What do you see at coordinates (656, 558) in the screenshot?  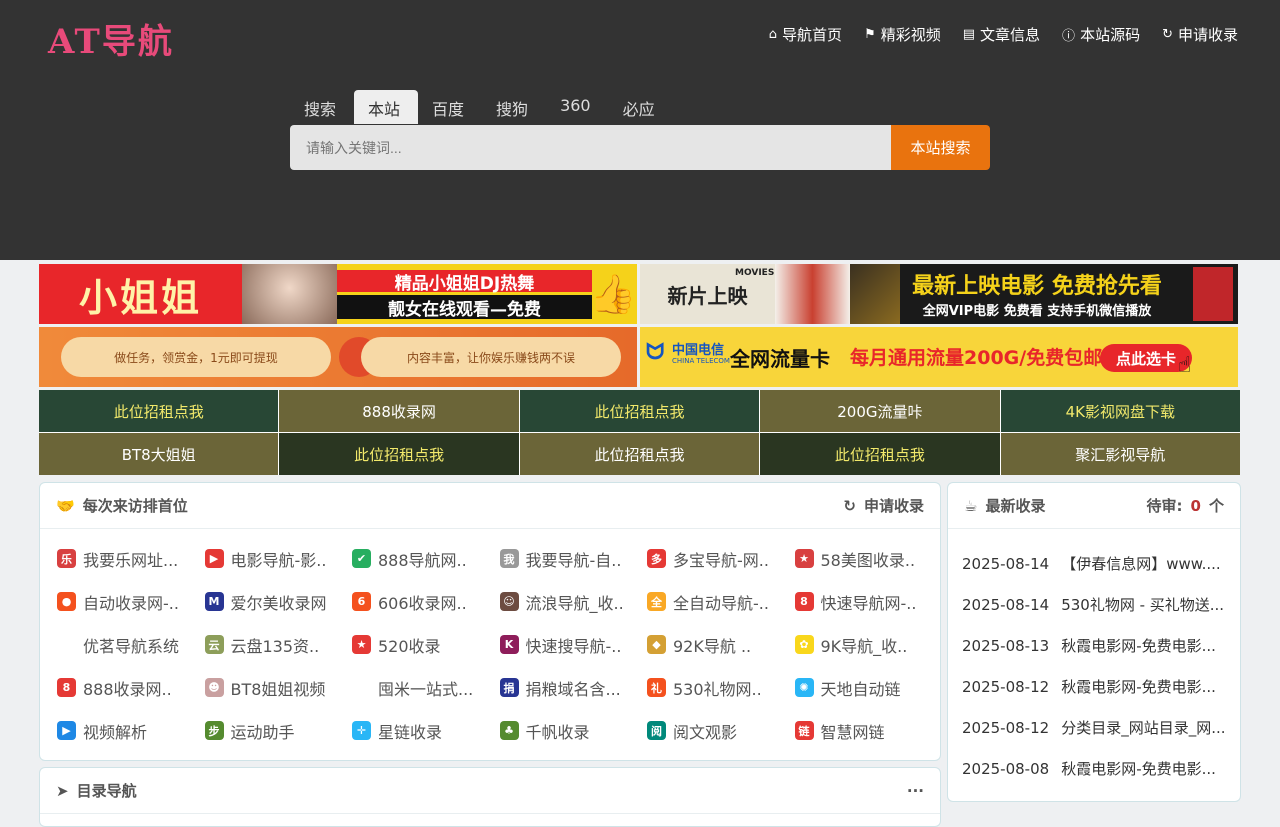 I see `site-favicon-icon: 多` at bounding box center [656, 558].